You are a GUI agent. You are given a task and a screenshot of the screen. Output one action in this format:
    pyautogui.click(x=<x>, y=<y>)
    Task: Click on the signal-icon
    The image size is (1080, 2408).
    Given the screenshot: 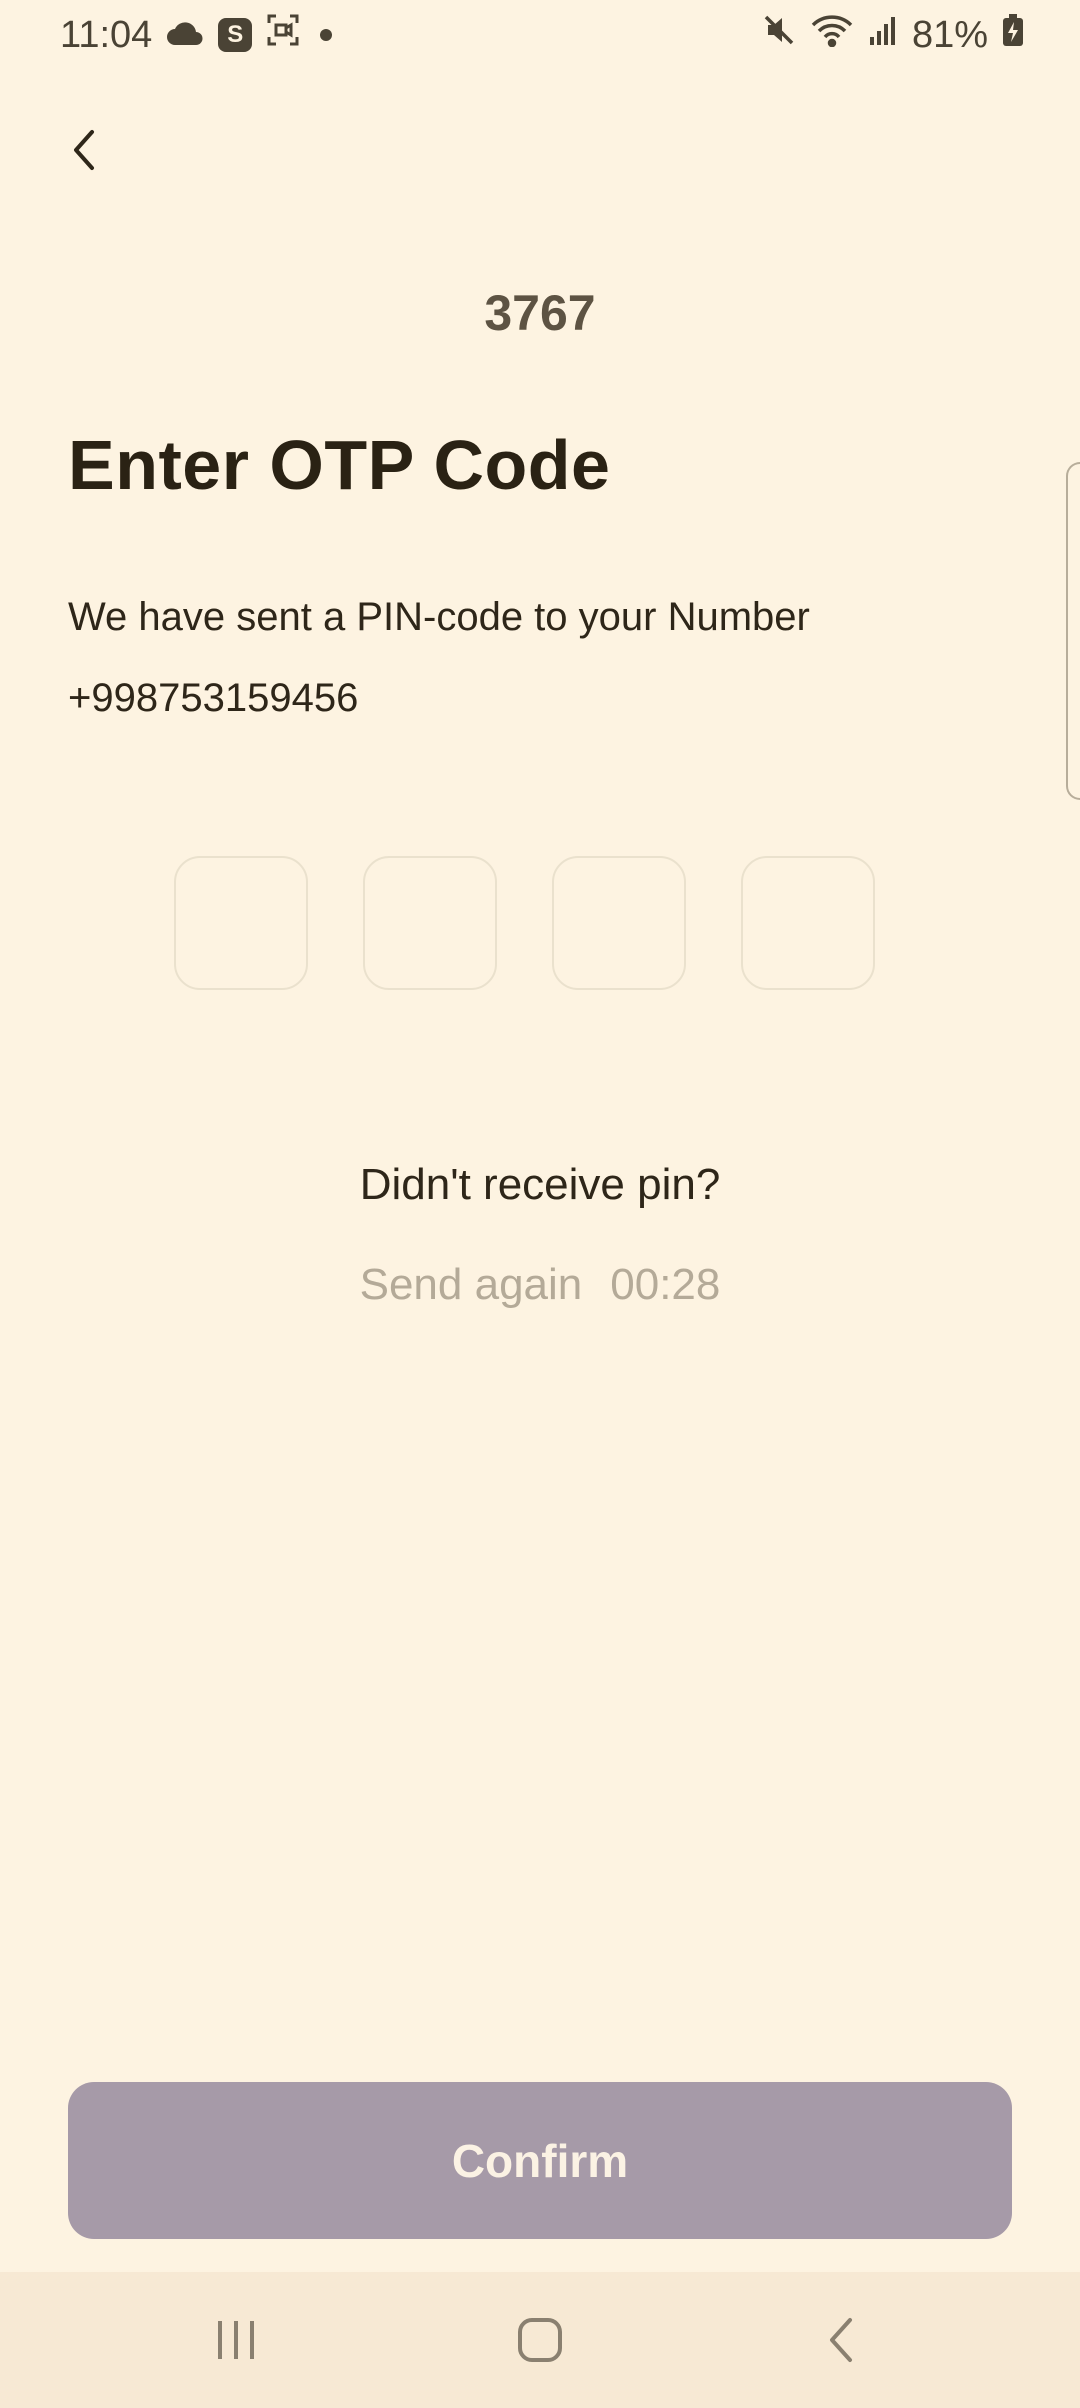 What is the action you would take?
    pyautogui.click(x=883, y=35)
    